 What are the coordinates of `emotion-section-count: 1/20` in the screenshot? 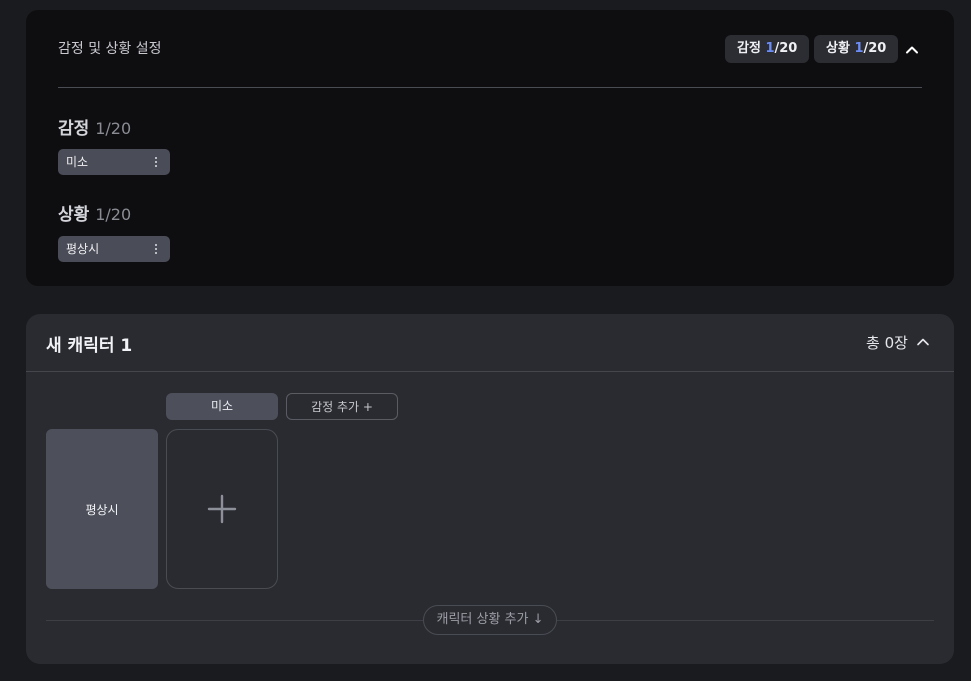 It's located at (113, 128).